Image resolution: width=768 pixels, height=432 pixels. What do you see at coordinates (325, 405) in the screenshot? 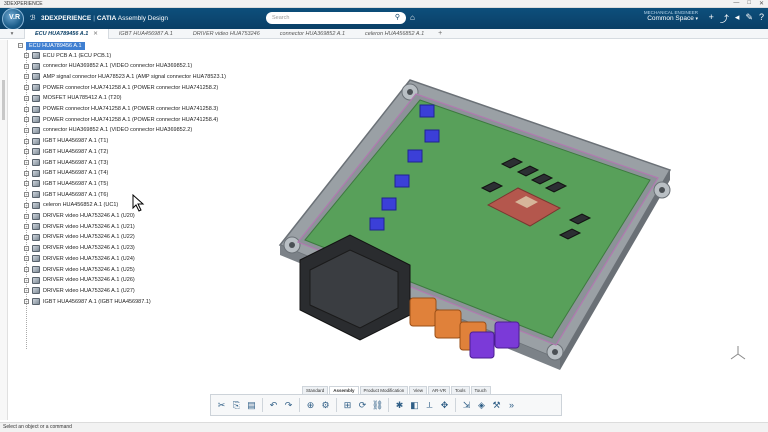
I see `fit-all-icon: ⚙` at bounding box center [325, 405].